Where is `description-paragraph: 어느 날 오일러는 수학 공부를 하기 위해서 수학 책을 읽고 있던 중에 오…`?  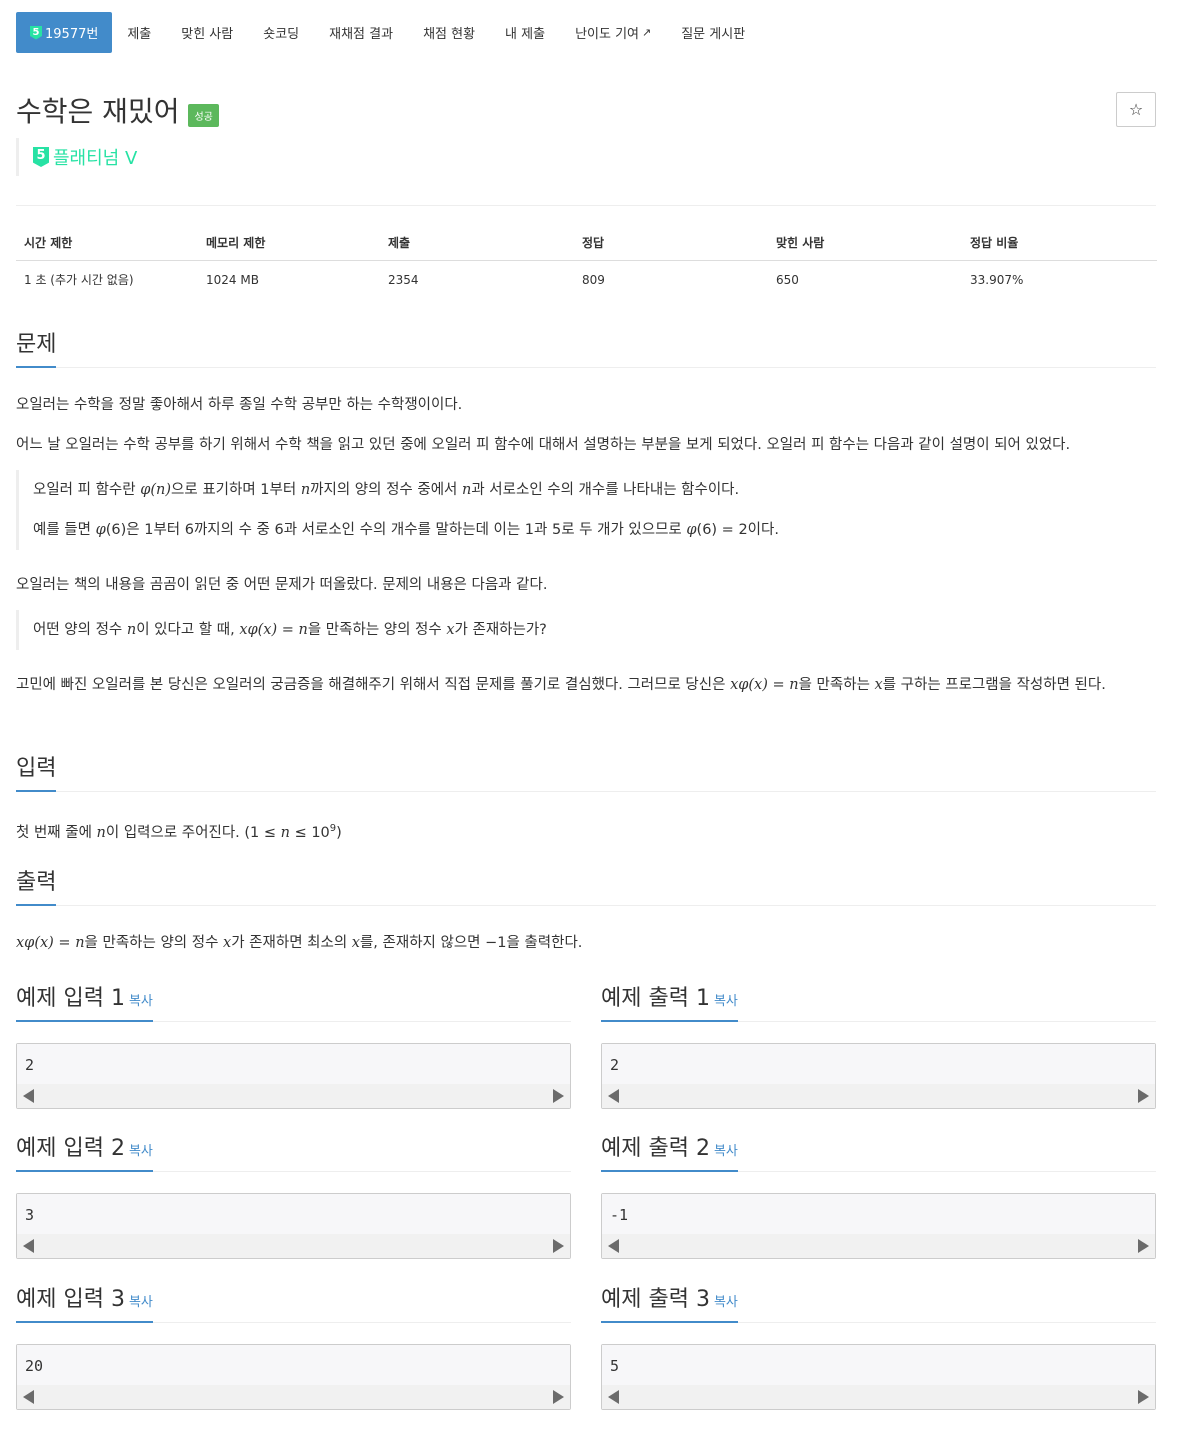 description-paragraph: 어느 날 오일러는 수학 공부를 하기 위해서 수학 책을 읽고 있던 중에 오… is located at coordinates (543, 445).